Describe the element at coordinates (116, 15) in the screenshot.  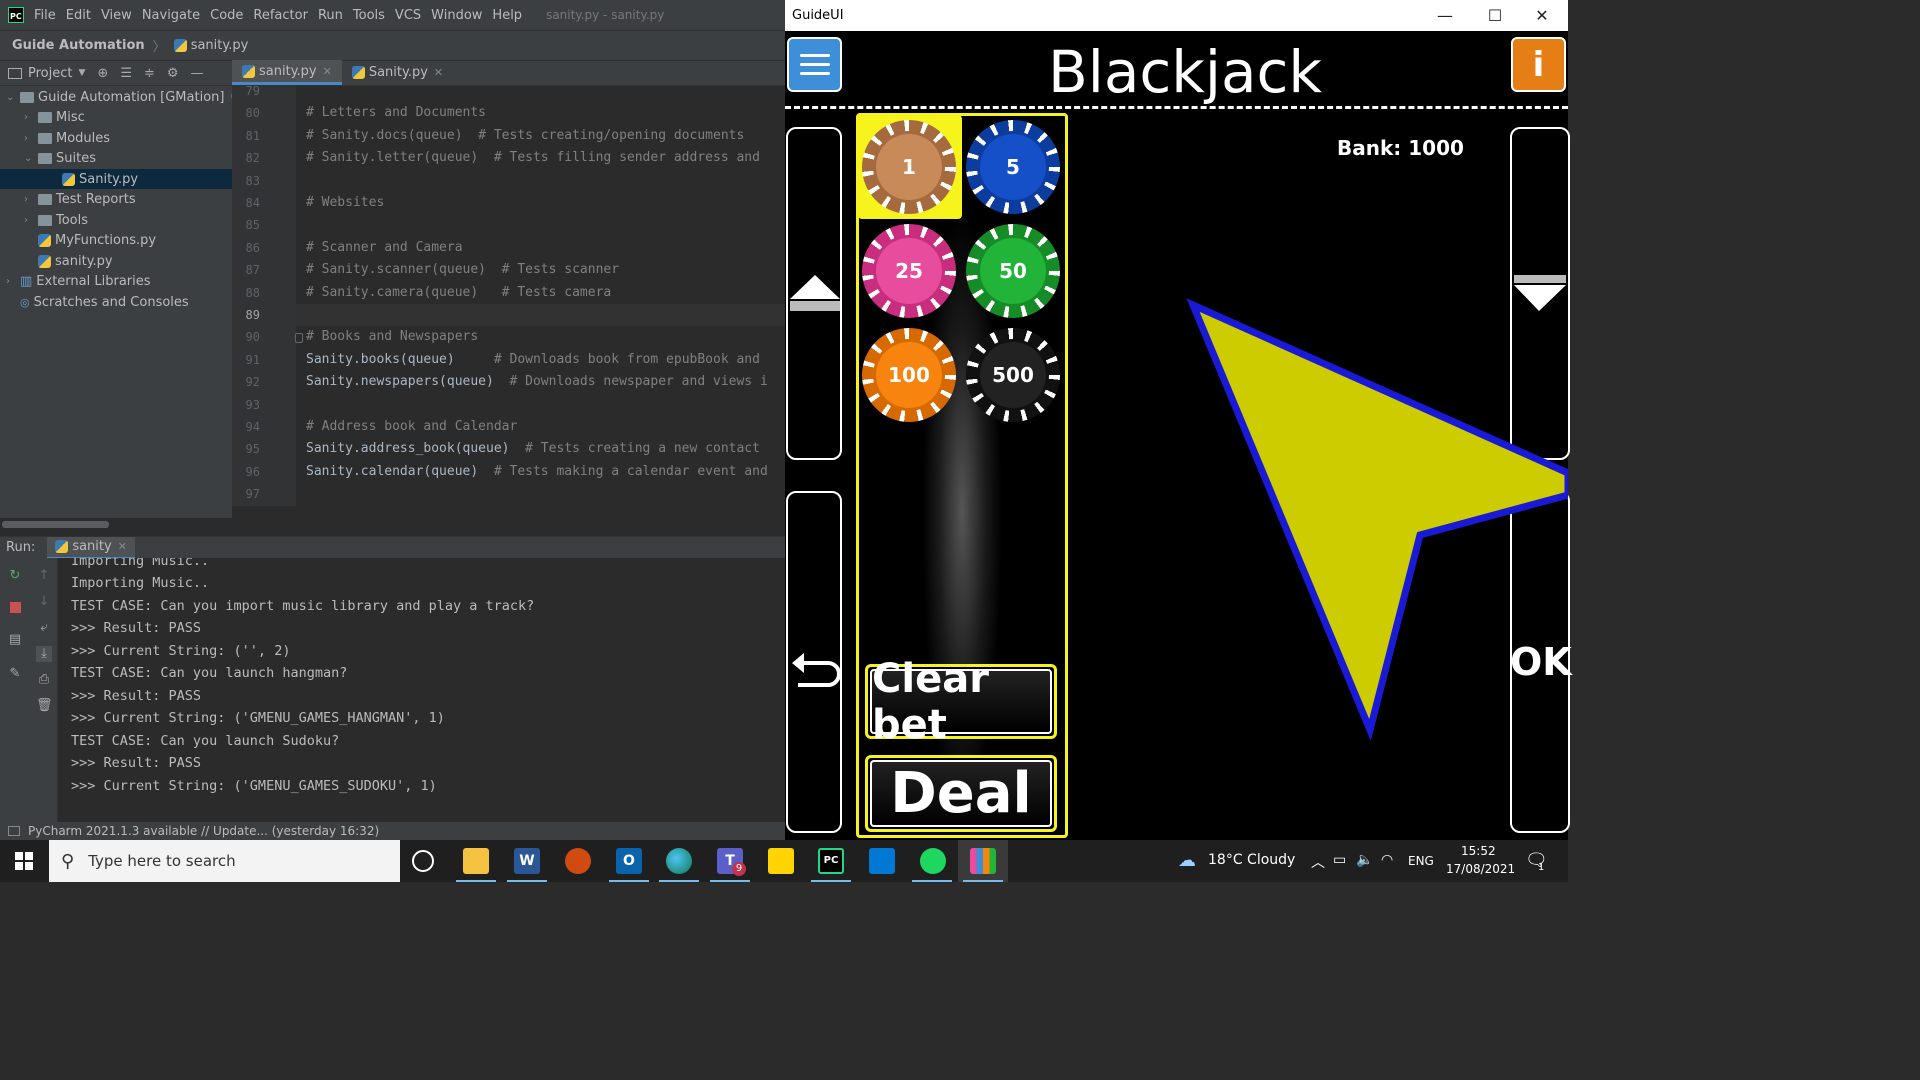
I see `menu-view: View` at that location.